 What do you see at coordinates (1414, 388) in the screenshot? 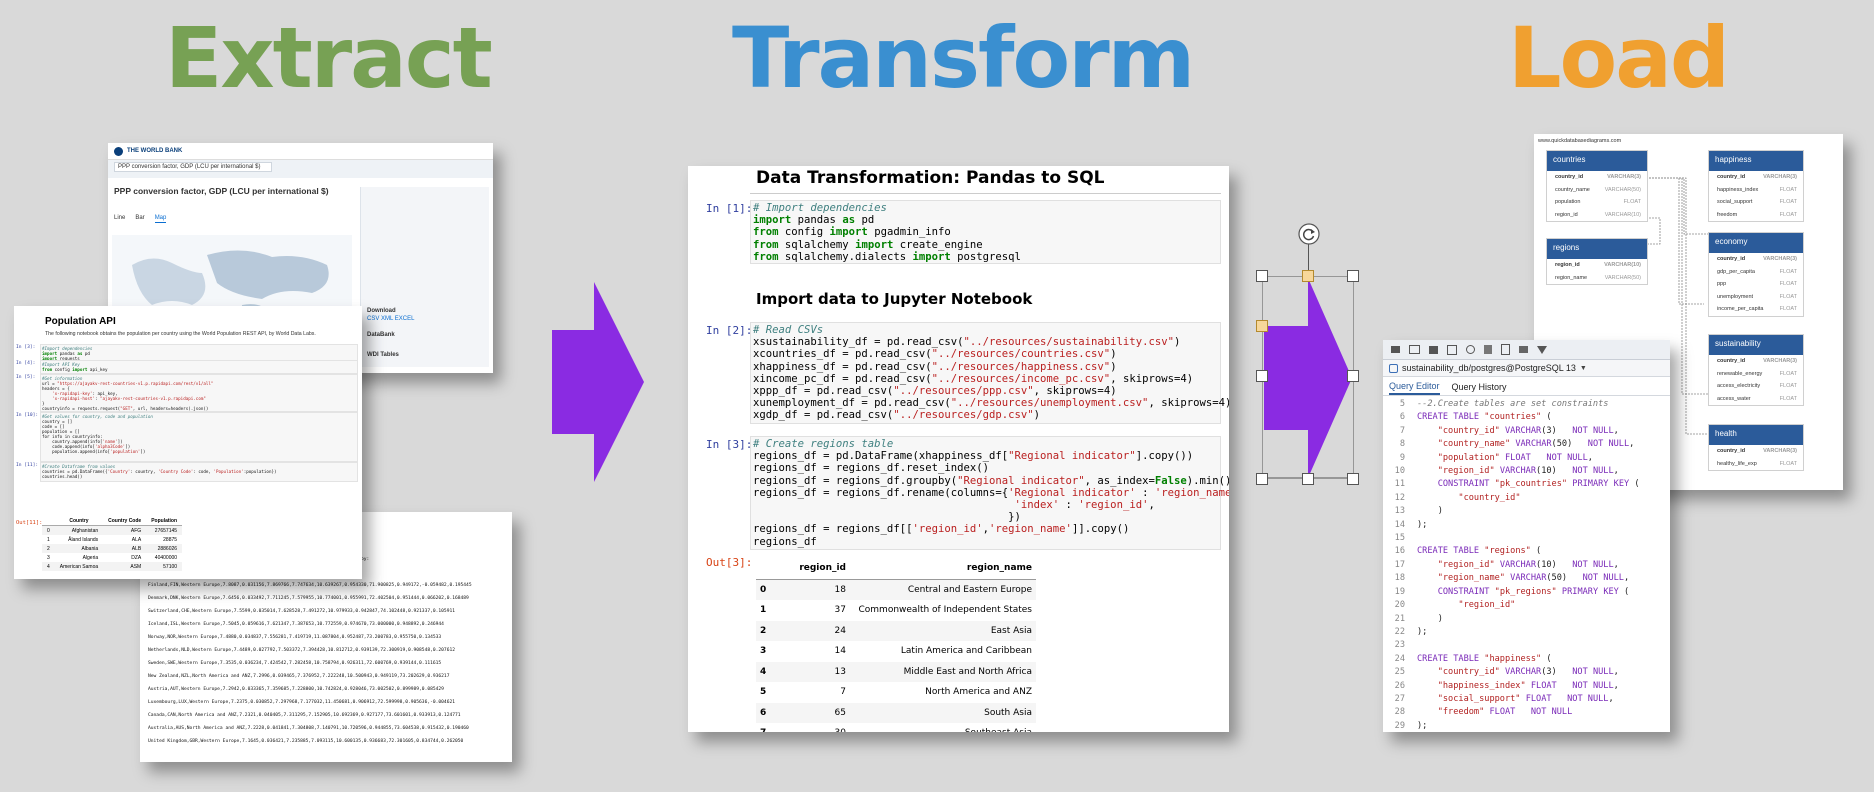
I see `tab-query-editor: Query Editor` at bounding box center [1414, 388].